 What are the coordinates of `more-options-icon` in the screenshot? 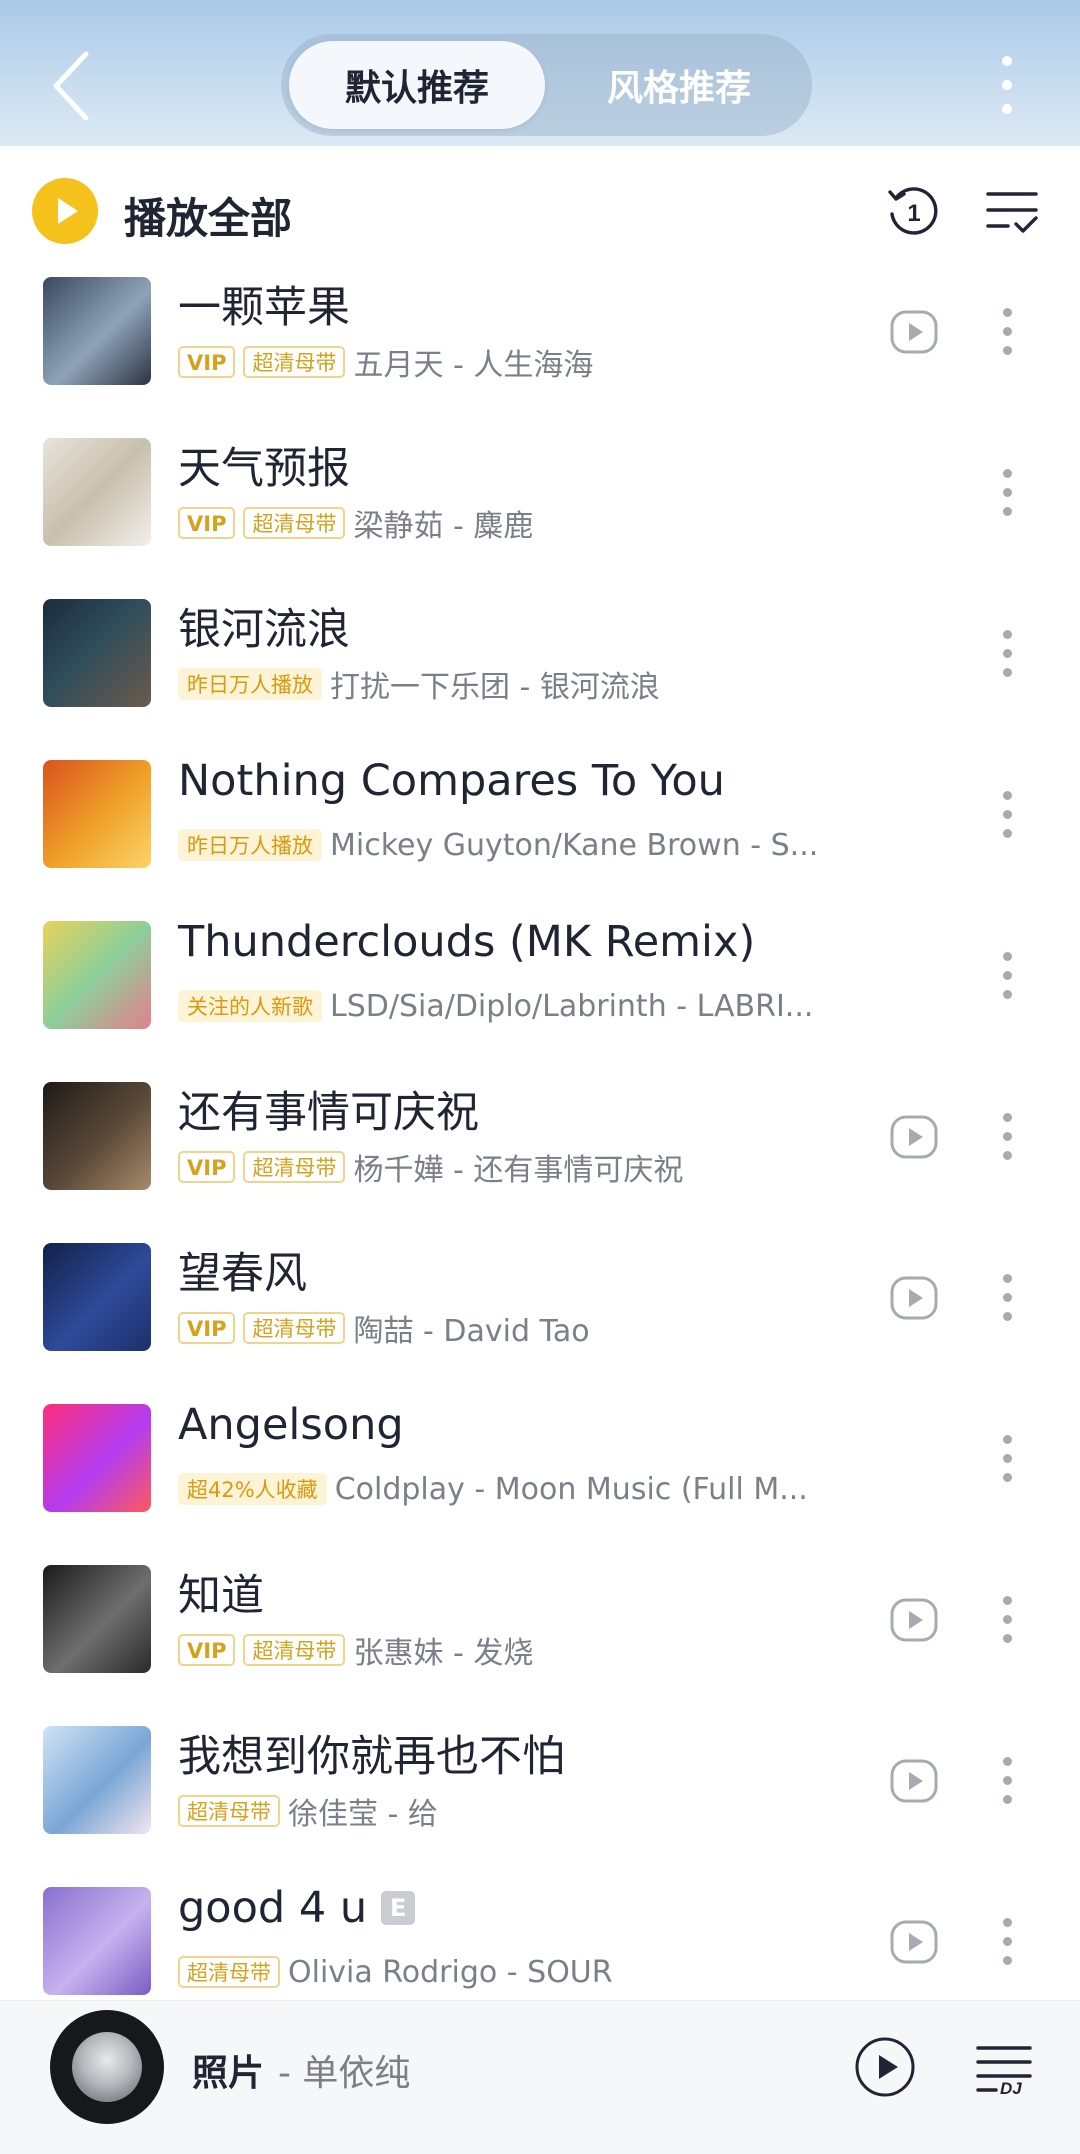 It's located at (1007, 85).